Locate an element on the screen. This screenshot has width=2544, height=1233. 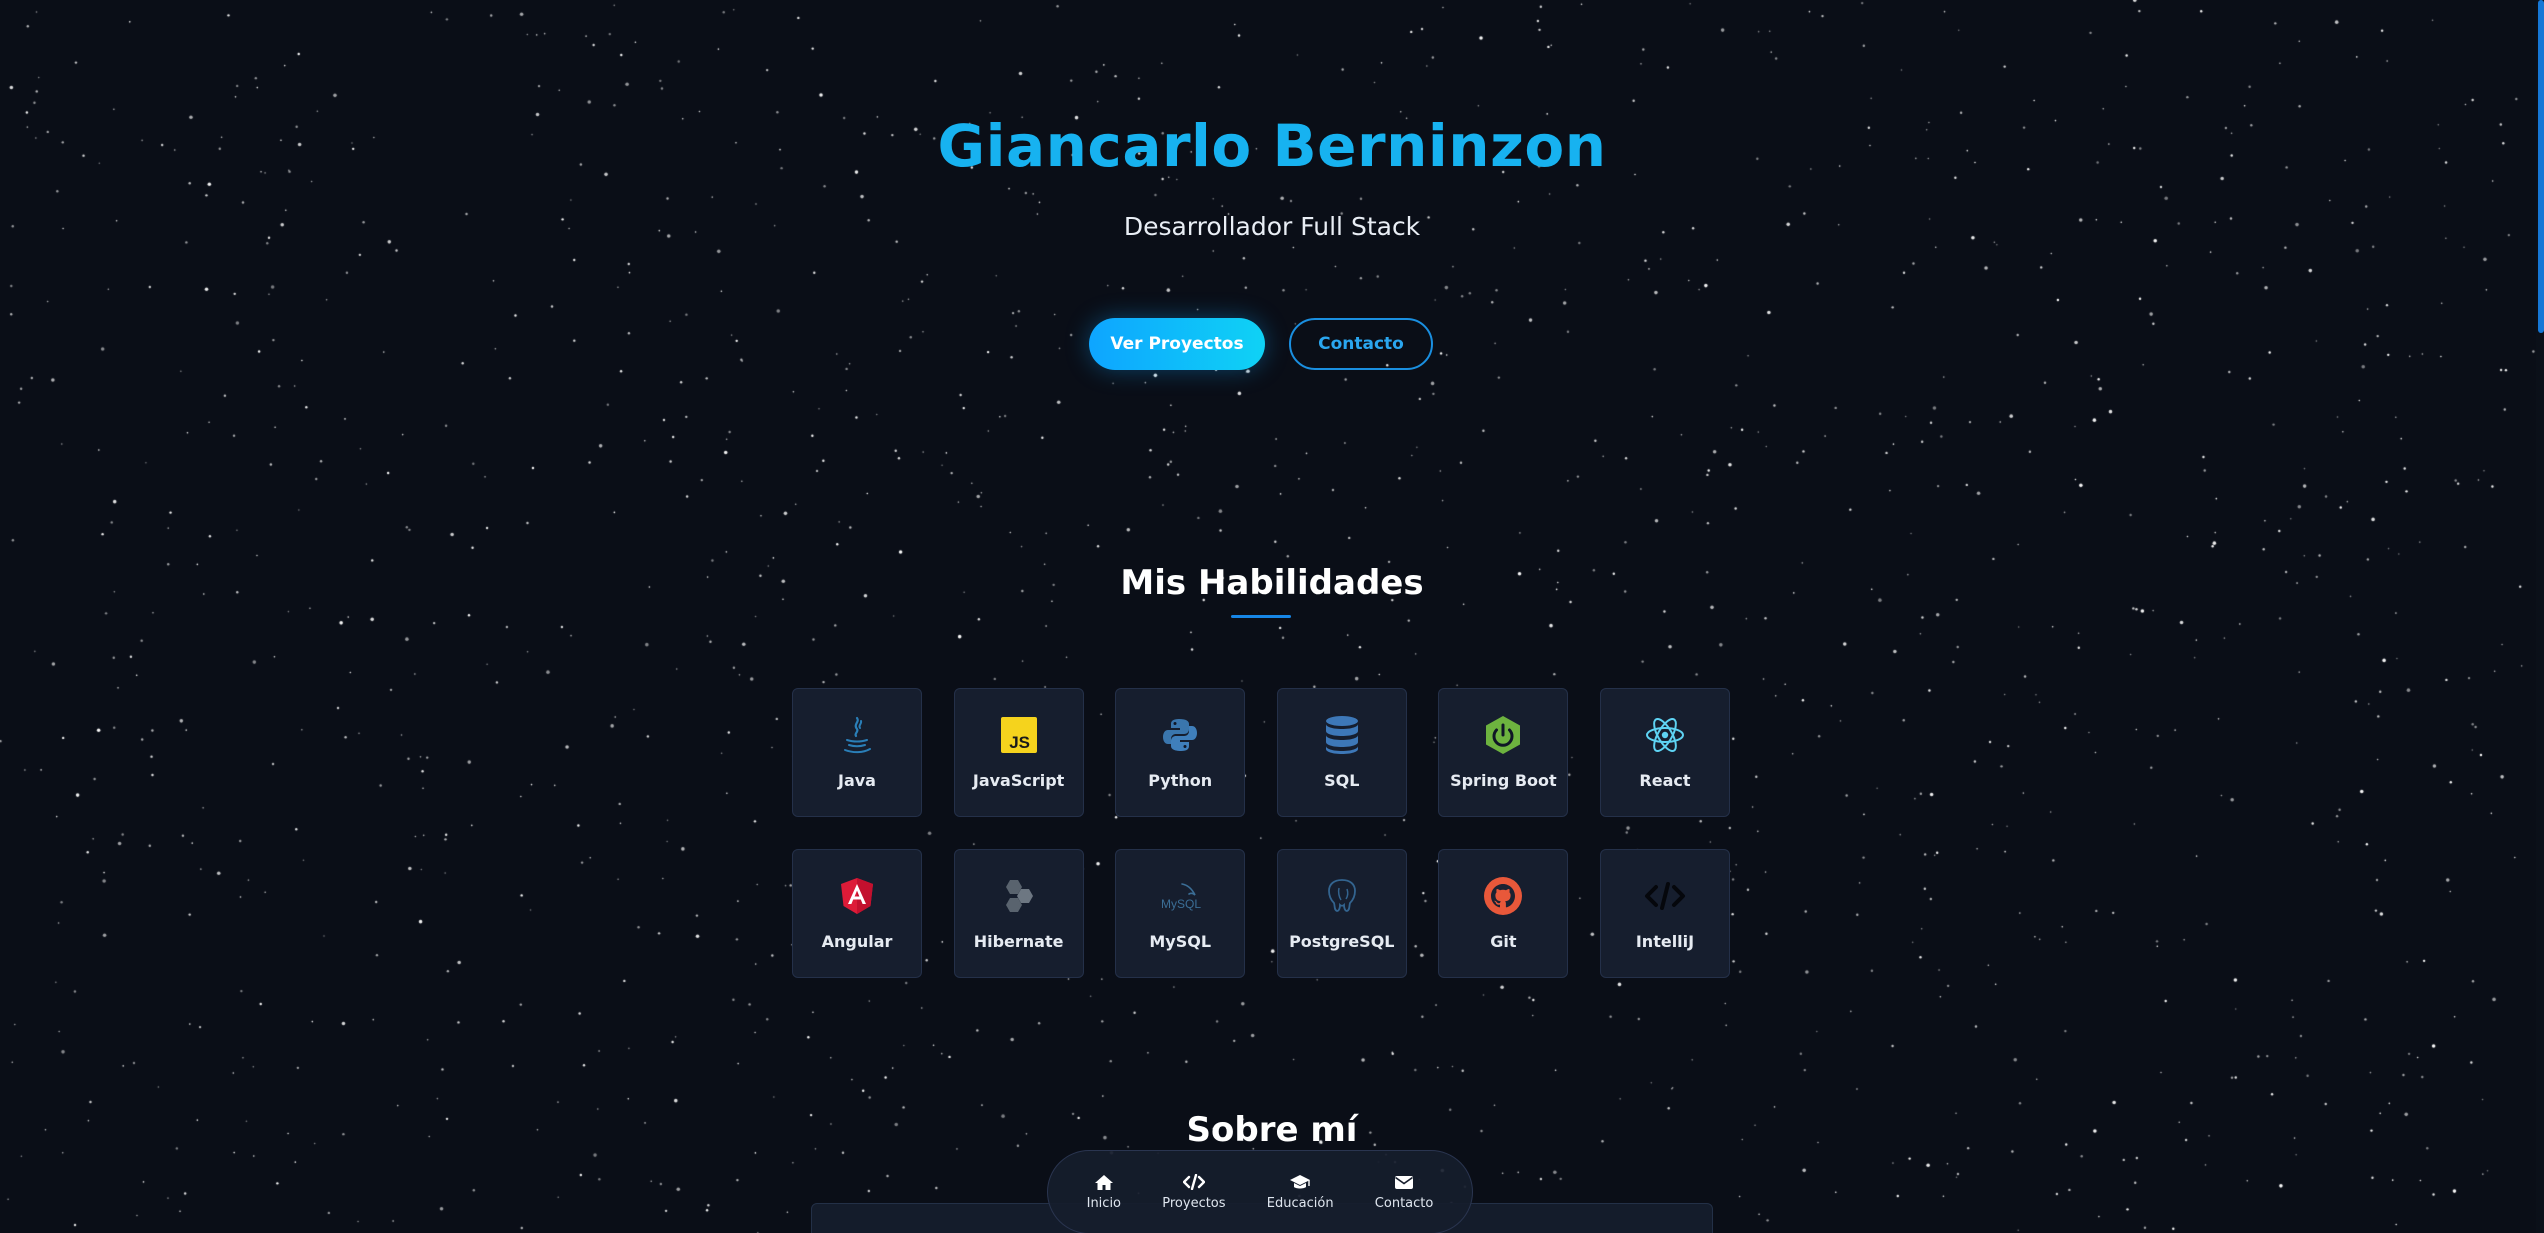
angular-icon is located at coordinates (857, 896).